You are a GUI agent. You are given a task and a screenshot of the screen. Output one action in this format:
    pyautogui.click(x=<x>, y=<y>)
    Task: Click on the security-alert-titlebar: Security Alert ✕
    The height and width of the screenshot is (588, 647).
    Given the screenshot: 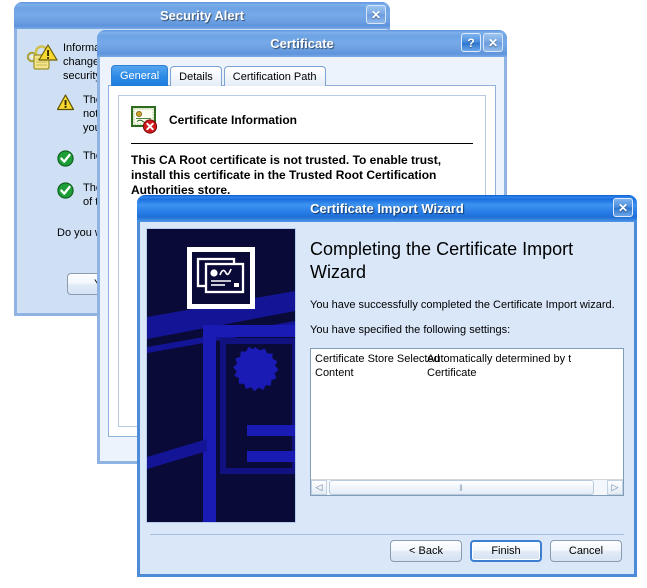 What is the action you would take?
    pyautogui.click(x=202, y=15)
    